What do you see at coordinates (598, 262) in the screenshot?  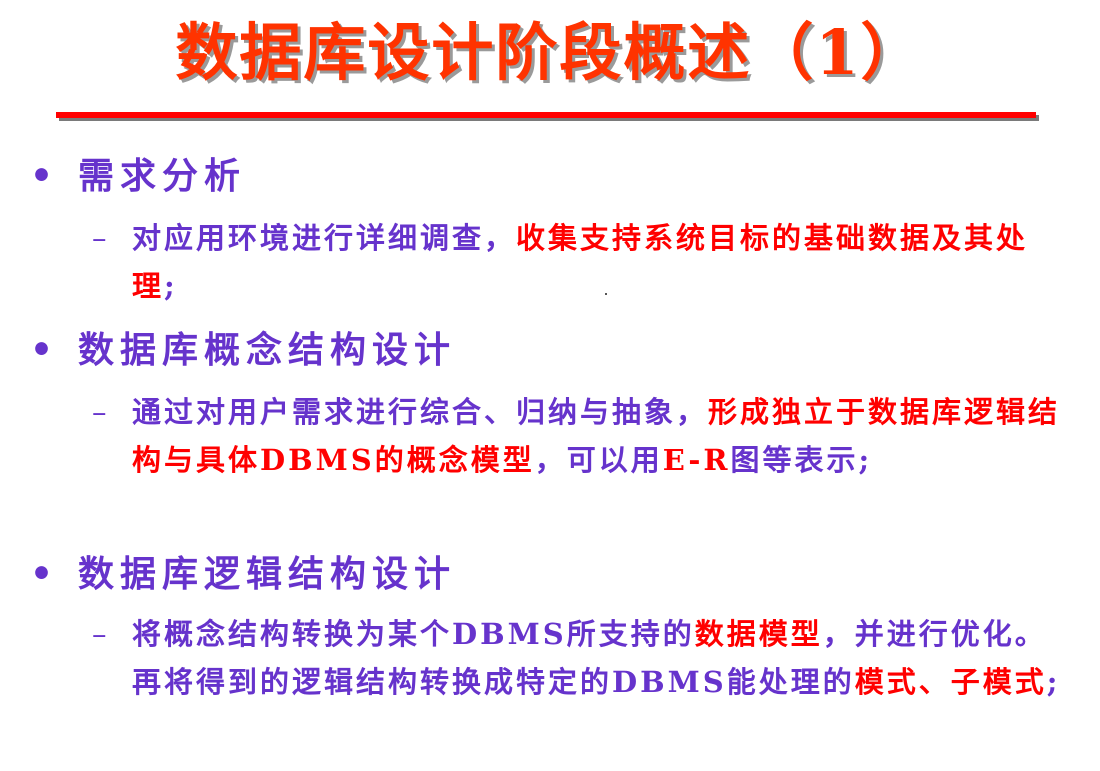 I see `sub-bullet-text: 对应用环境进行详细调查，收集支持系统目标的基础数据及其处理;` at bounding box center [598, 262].